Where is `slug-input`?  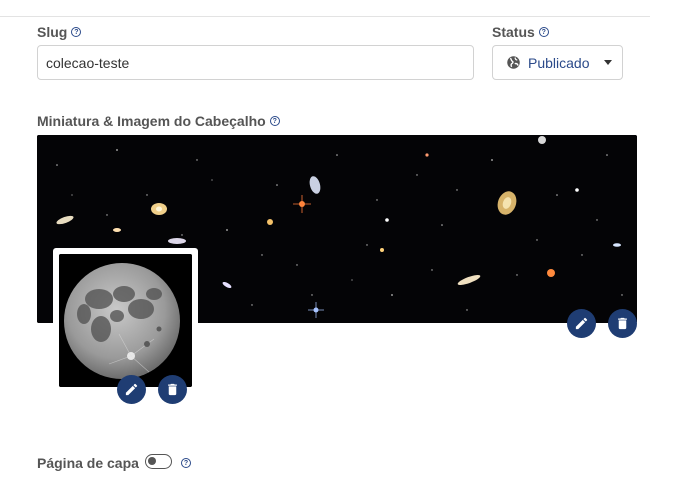
slug-input is located at coordinates (255, 62).